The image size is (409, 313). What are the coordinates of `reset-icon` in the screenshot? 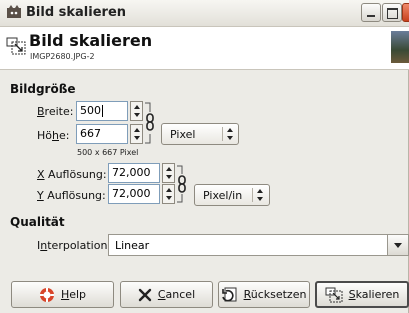 It's located at (229, 294).